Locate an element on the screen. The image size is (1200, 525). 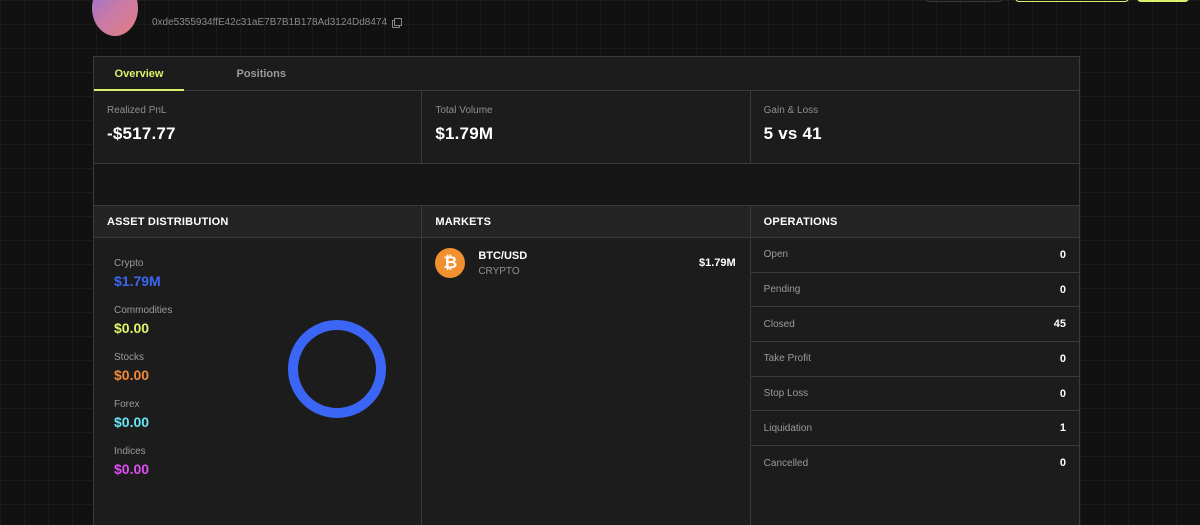
operation-value: 45 is located at coordinates (1059, 324).